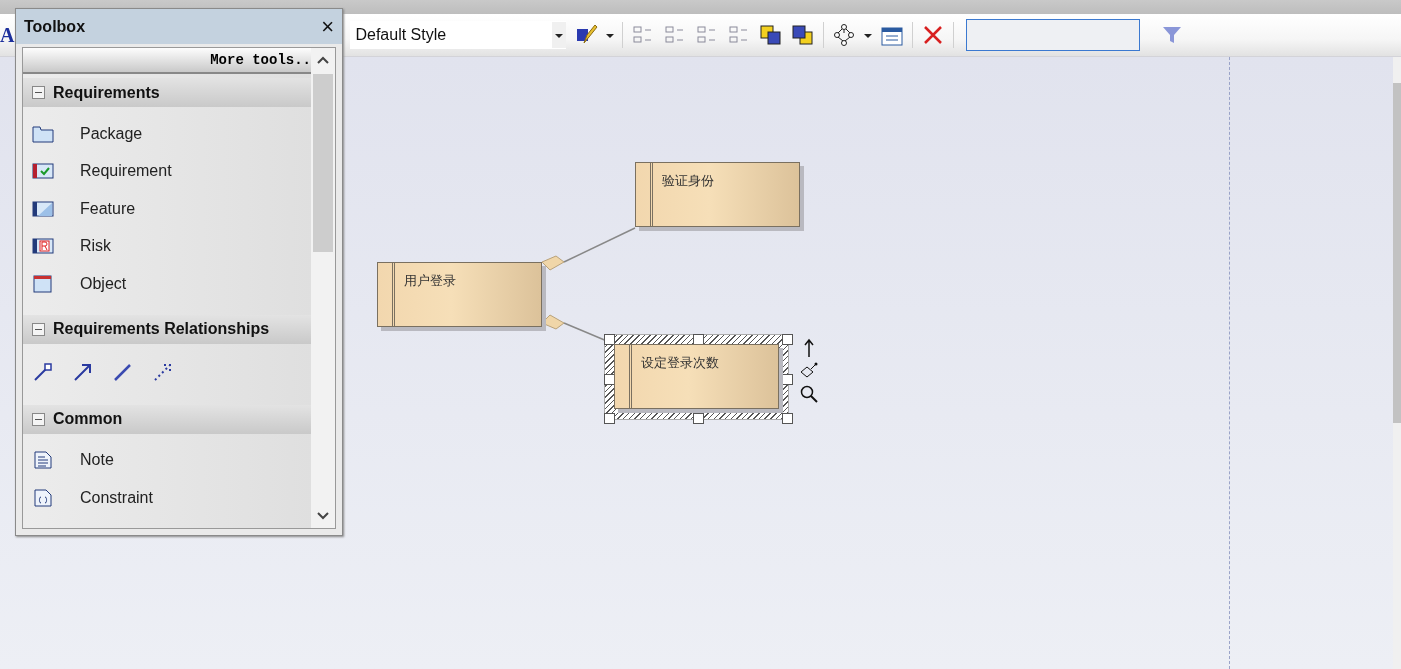  Describe the element at coordinates (88, 419) in the screenshot. I see `group-title: Common` at that location.